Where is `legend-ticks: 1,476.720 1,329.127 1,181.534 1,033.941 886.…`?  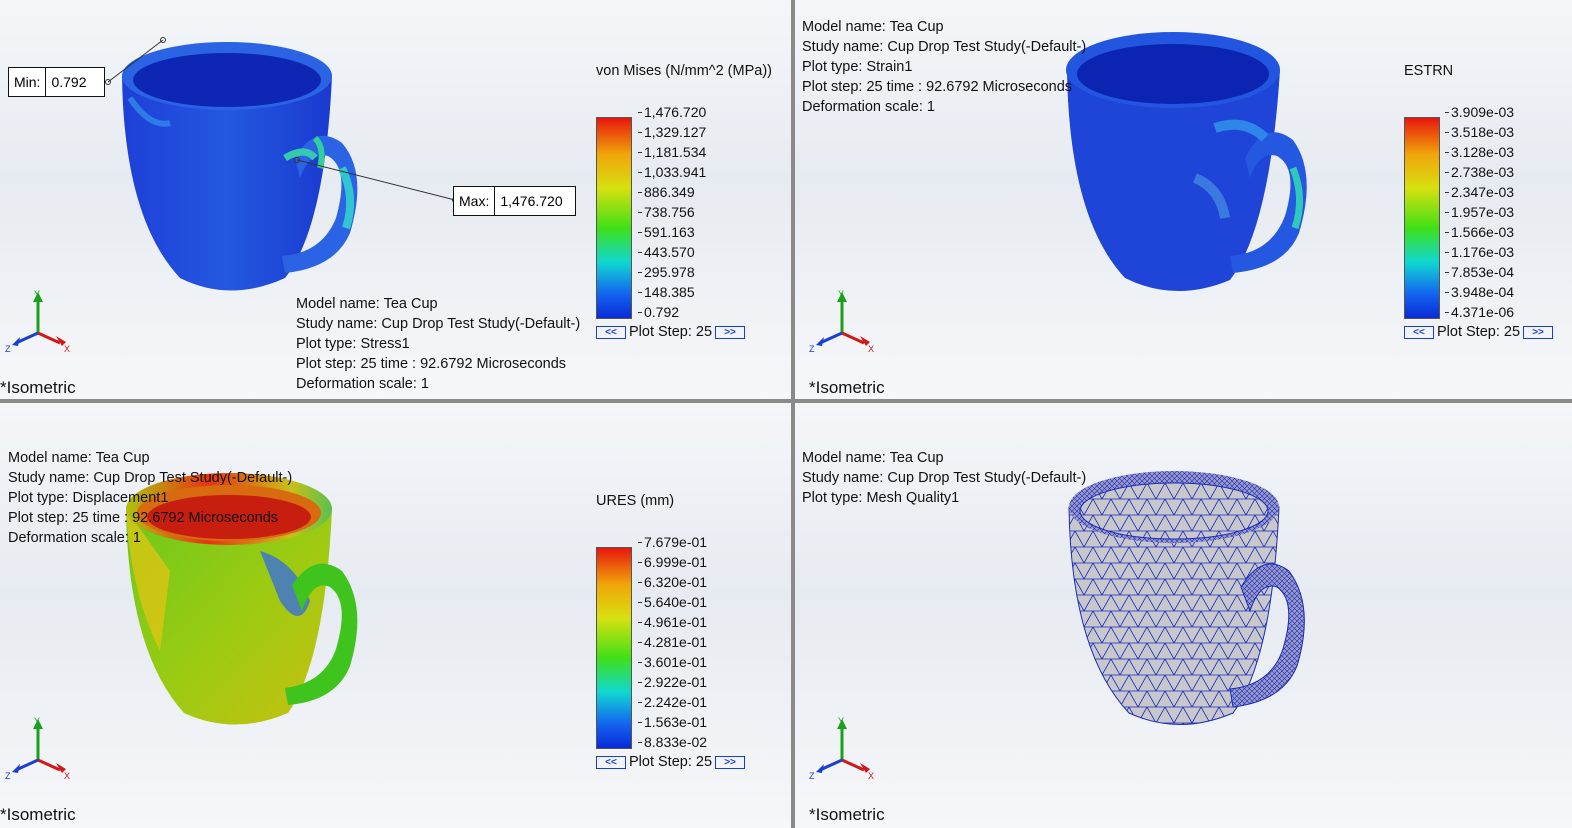 legend-ticks: 1,476.720 1,329.127 1,181.534 1,033.941 886.… is located at coordinates (685, 212).